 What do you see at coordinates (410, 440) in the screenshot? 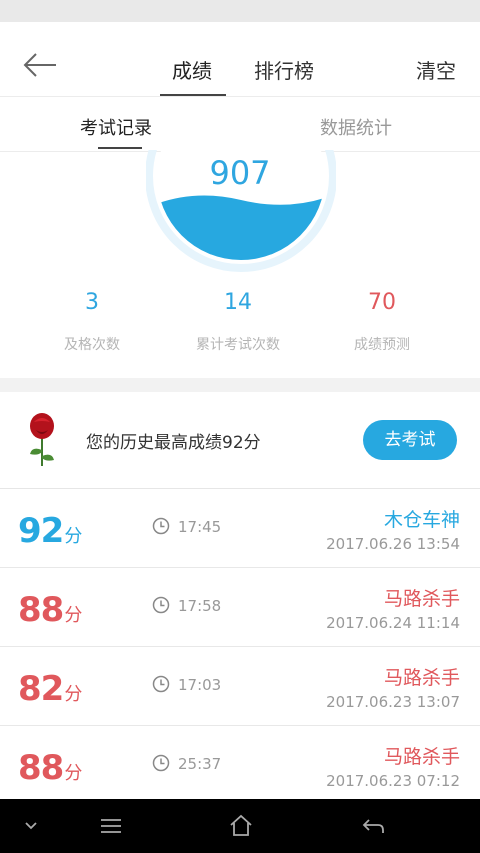
I see `take-exam-button: 去考试` at bounding box center [410, 440].